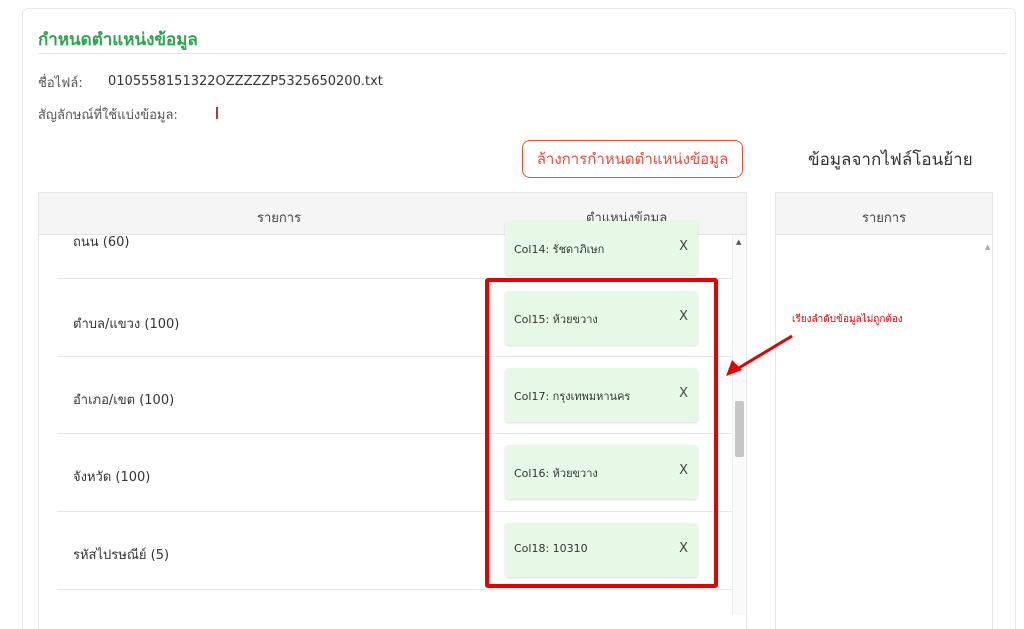 Image resolution: width=1024 pixels, height=629 pixels. I want to click on position-chip: Col17: กรุงเทพมหานคร X, so click(601, 395).